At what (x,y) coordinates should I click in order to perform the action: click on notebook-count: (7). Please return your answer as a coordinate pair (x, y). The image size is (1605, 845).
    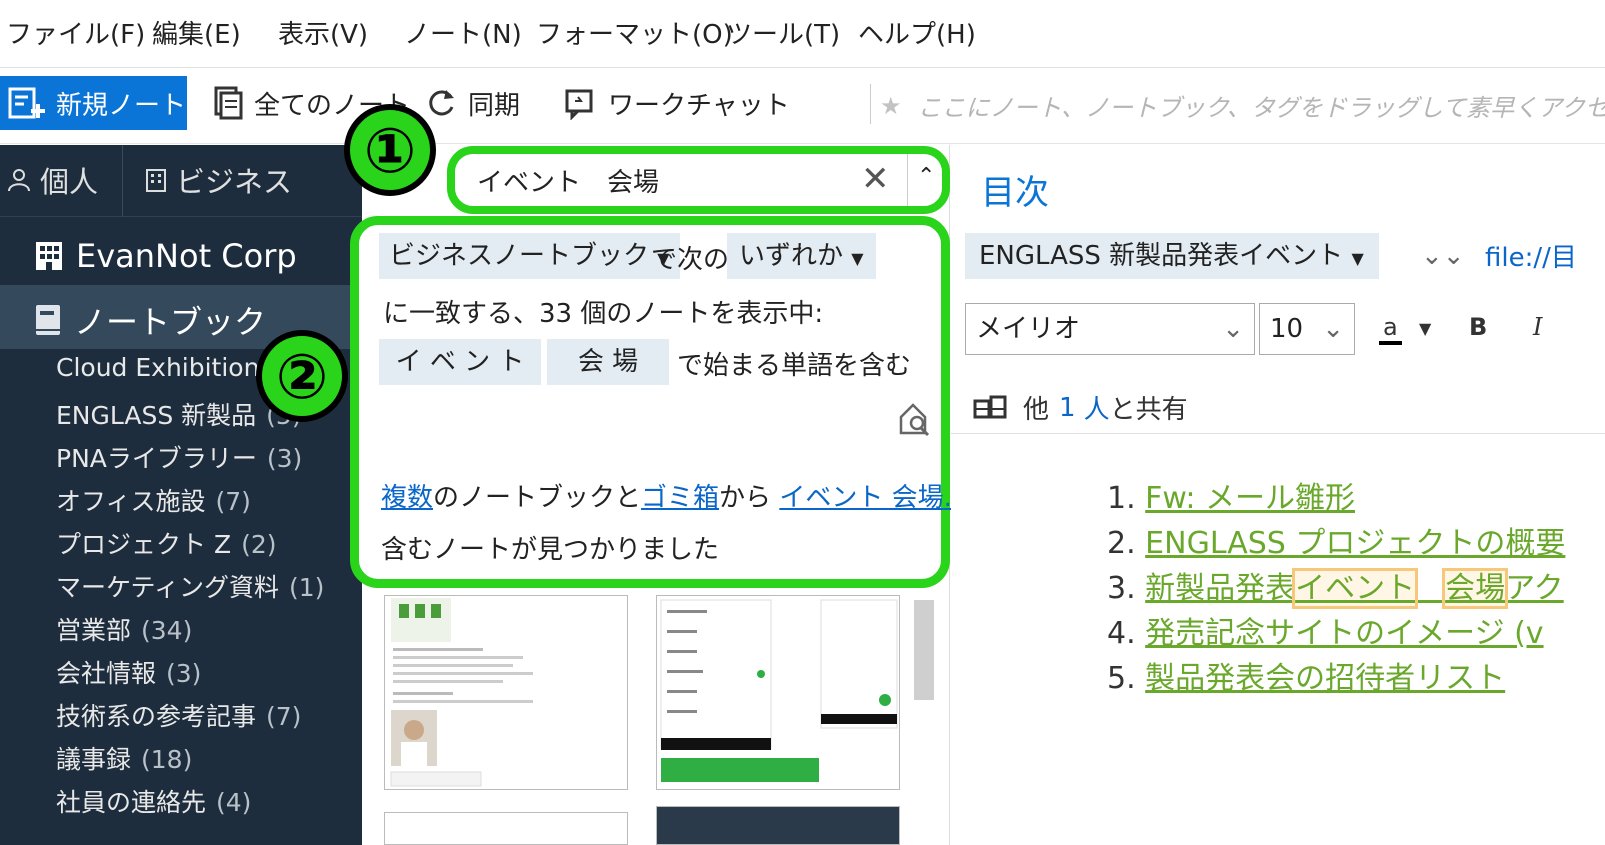
    Looking at the image, I should click on (233, 501).